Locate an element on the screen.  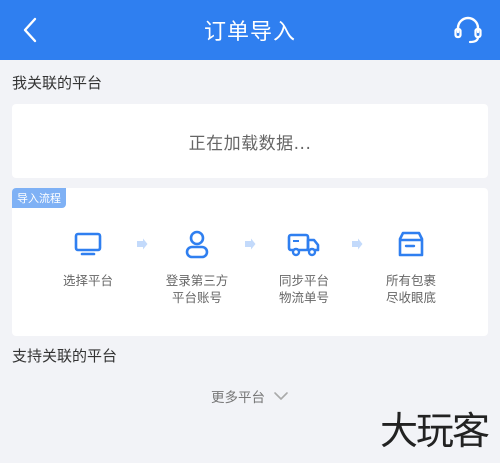
chevron-left-icon is located at coordinates (30, 30).